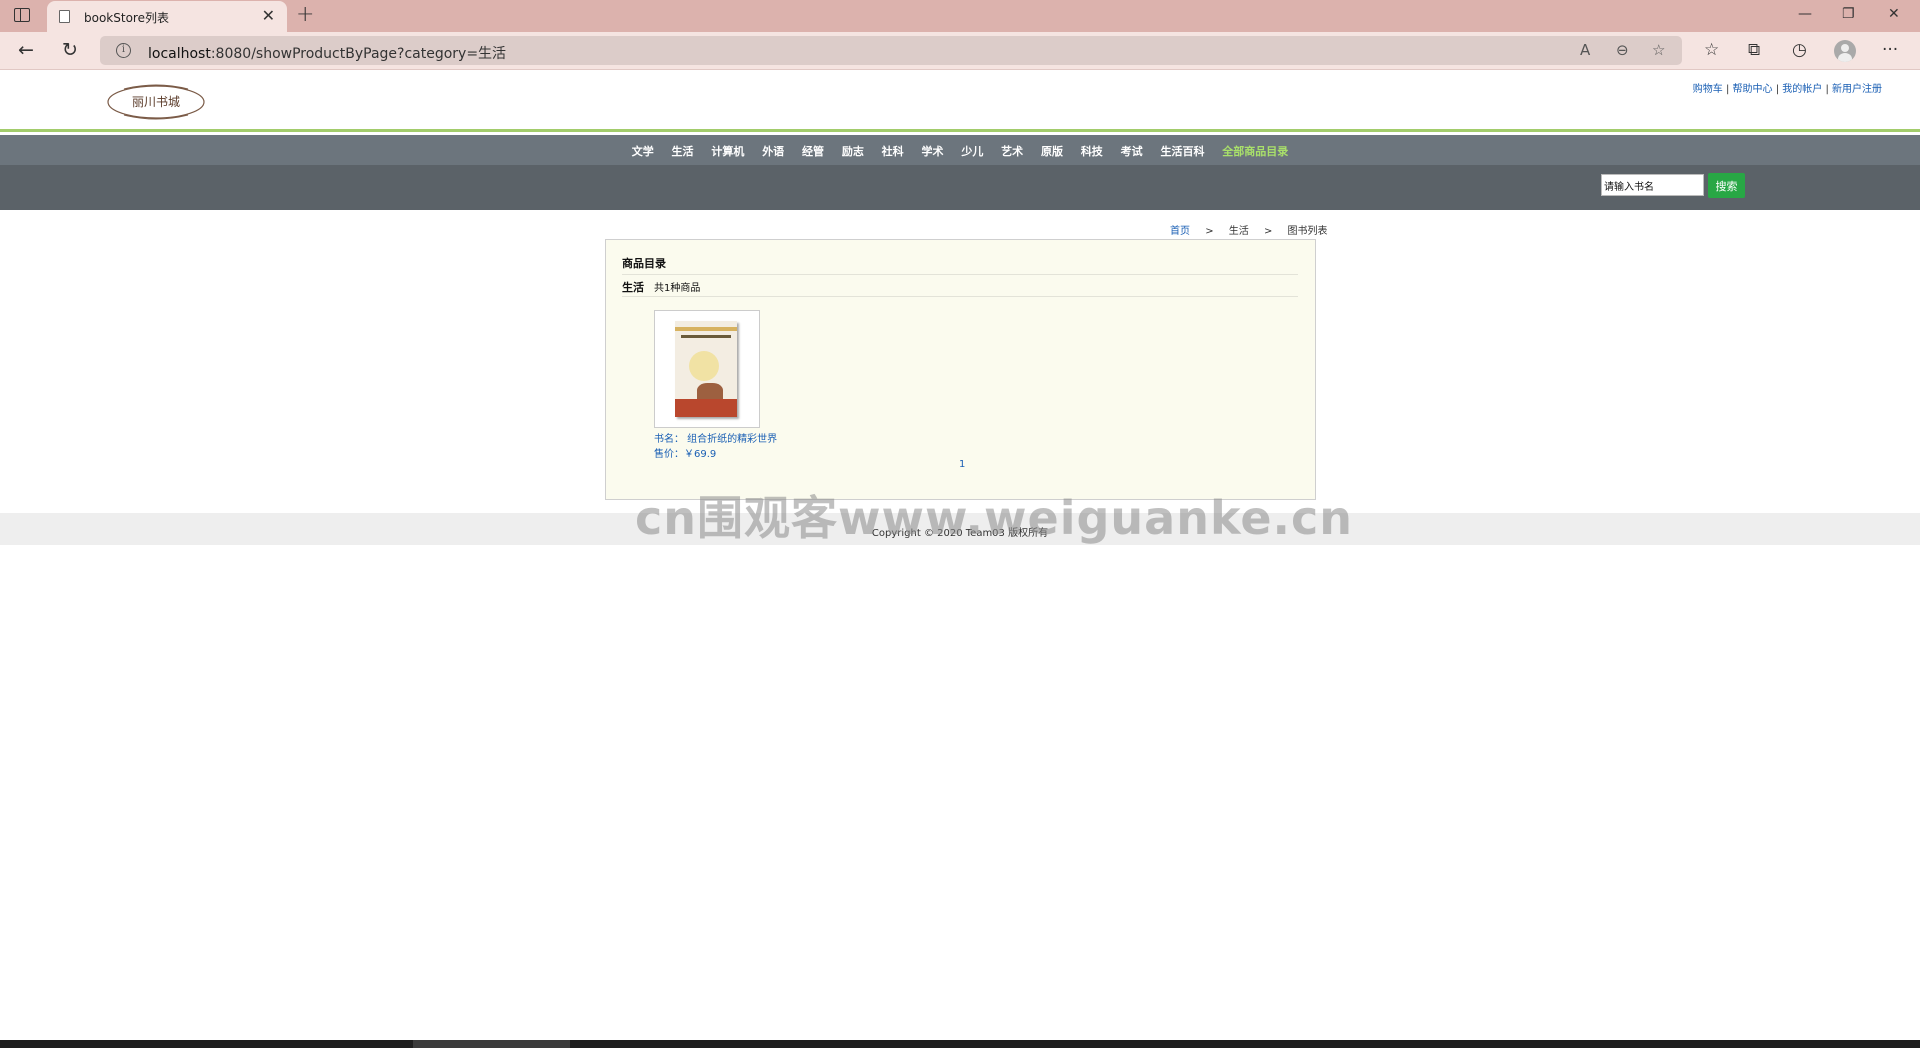  Describe the element at coordinates (1652, 185) in the screenshot. I see `search-input` at that location.